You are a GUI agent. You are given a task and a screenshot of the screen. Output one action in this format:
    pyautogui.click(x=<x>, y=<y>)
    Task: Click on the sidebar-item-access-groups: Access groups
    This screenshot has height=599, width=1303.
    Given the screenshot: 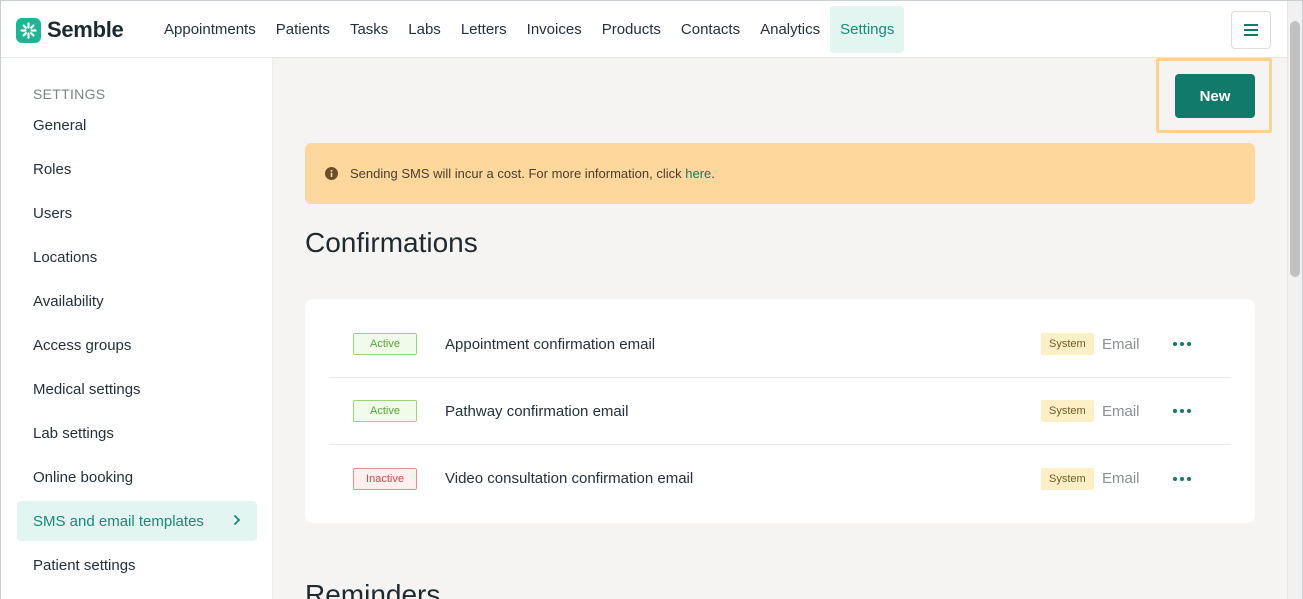 What is the action you would take?
    pyautogui.click(x=137, y=345)
    